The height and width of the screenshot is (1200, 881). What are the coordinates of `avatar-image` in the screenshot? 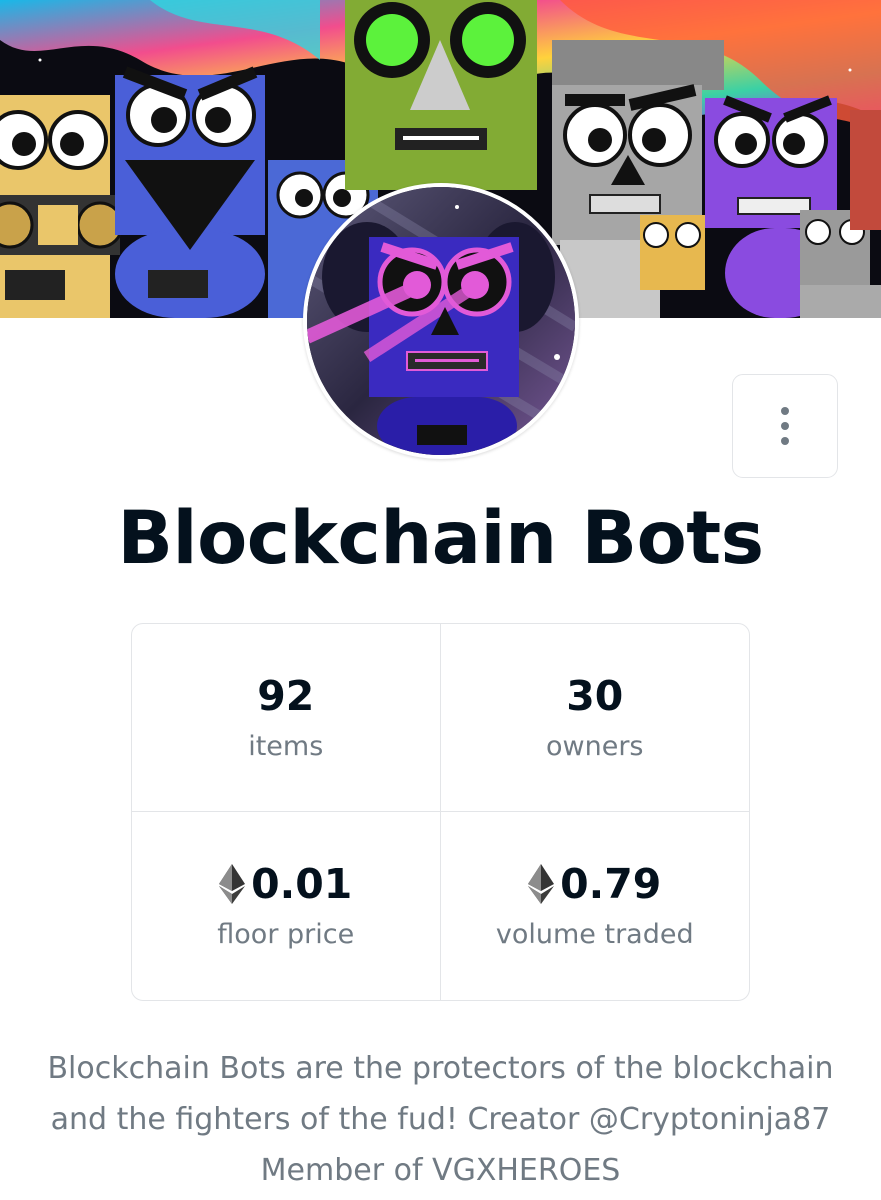 It's located at (441, 321).